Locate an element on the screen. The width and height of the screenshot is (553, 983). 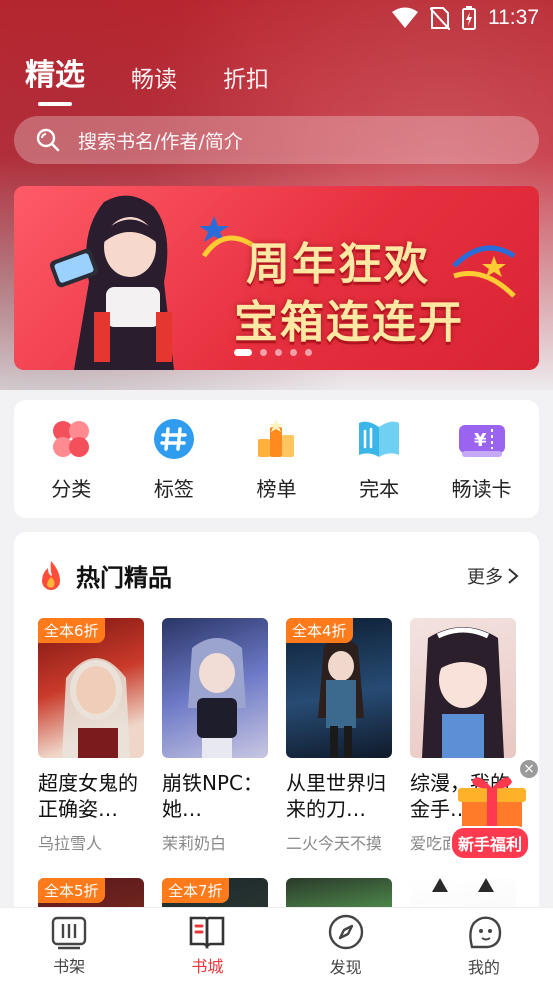
category-classify: 分类 is located at coordinates (71, 459).